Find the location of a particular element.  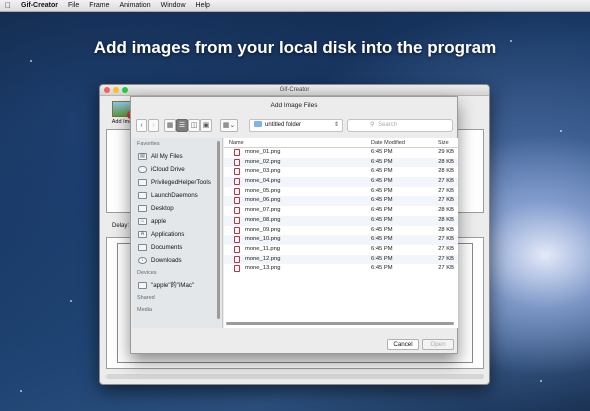

sidebar-item-label: Applications is located at coordinates (168, 234).